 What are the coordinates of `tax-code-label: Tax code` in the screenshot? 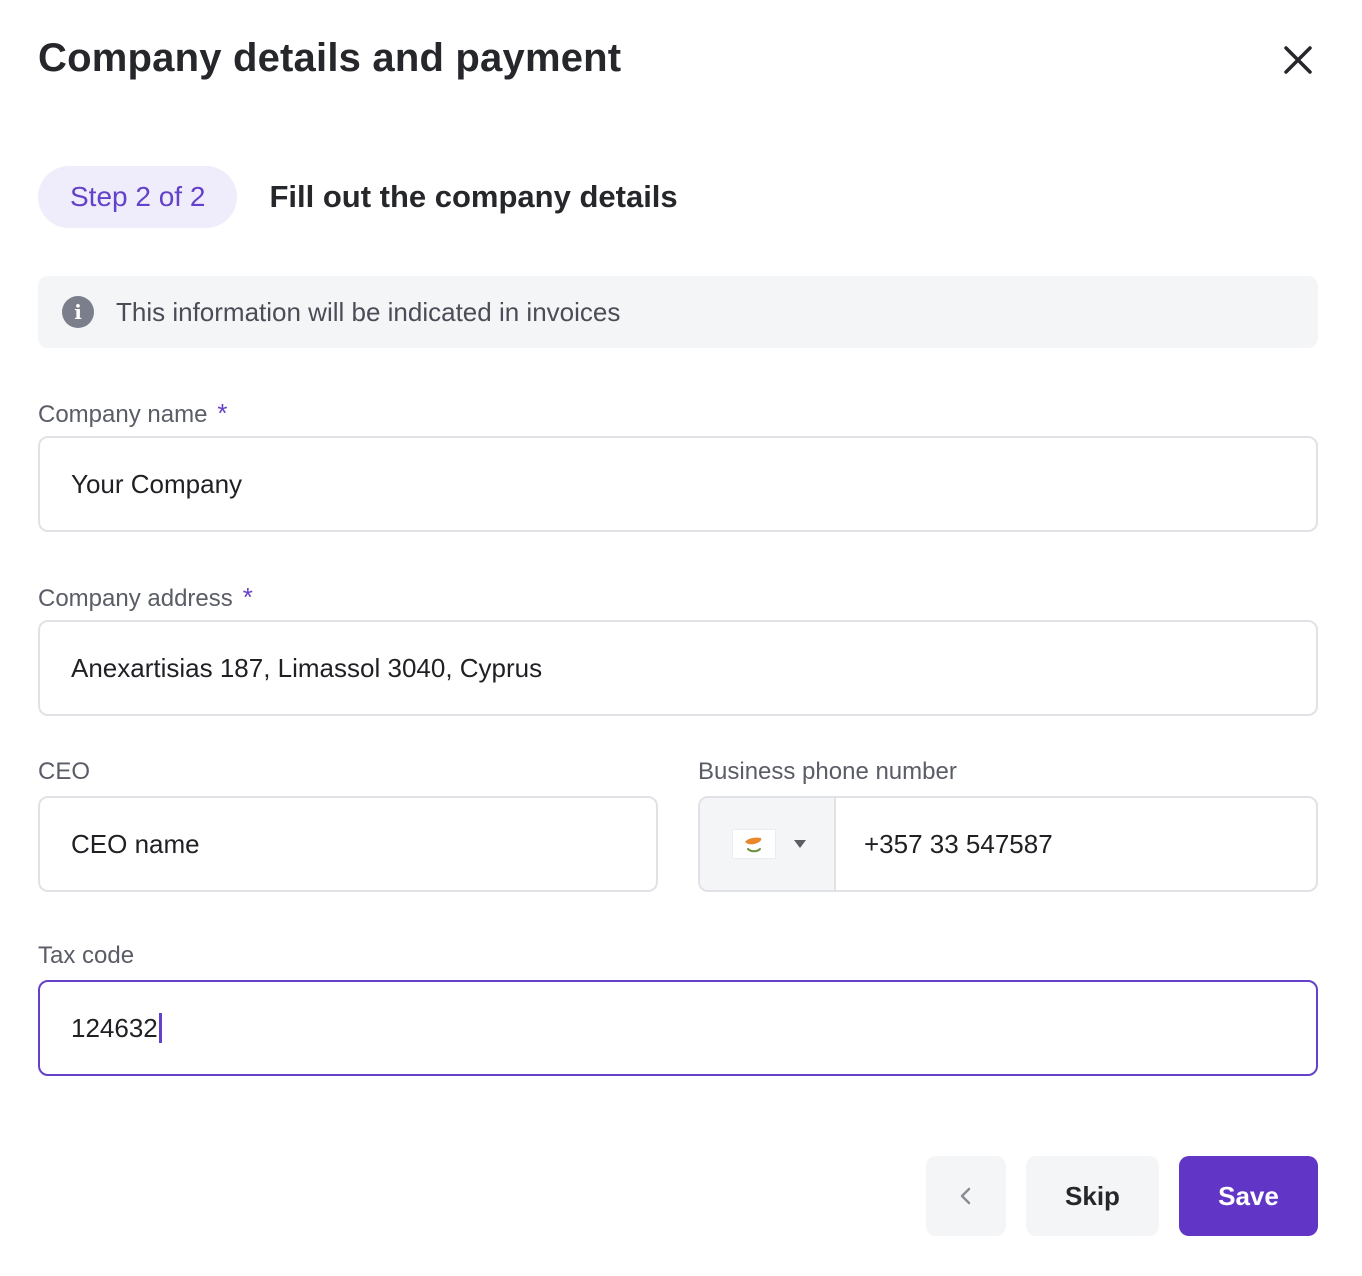 It's located at (86, 955).